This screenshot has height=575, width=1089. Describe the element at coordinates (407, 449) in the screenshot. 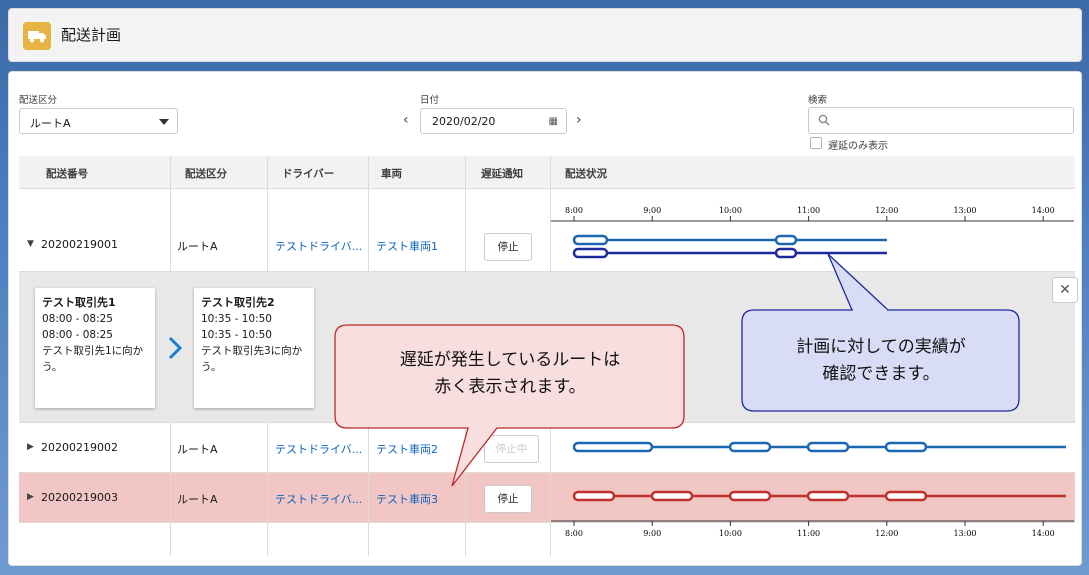

I see `vehicle-link: テスト車両2` at that location.